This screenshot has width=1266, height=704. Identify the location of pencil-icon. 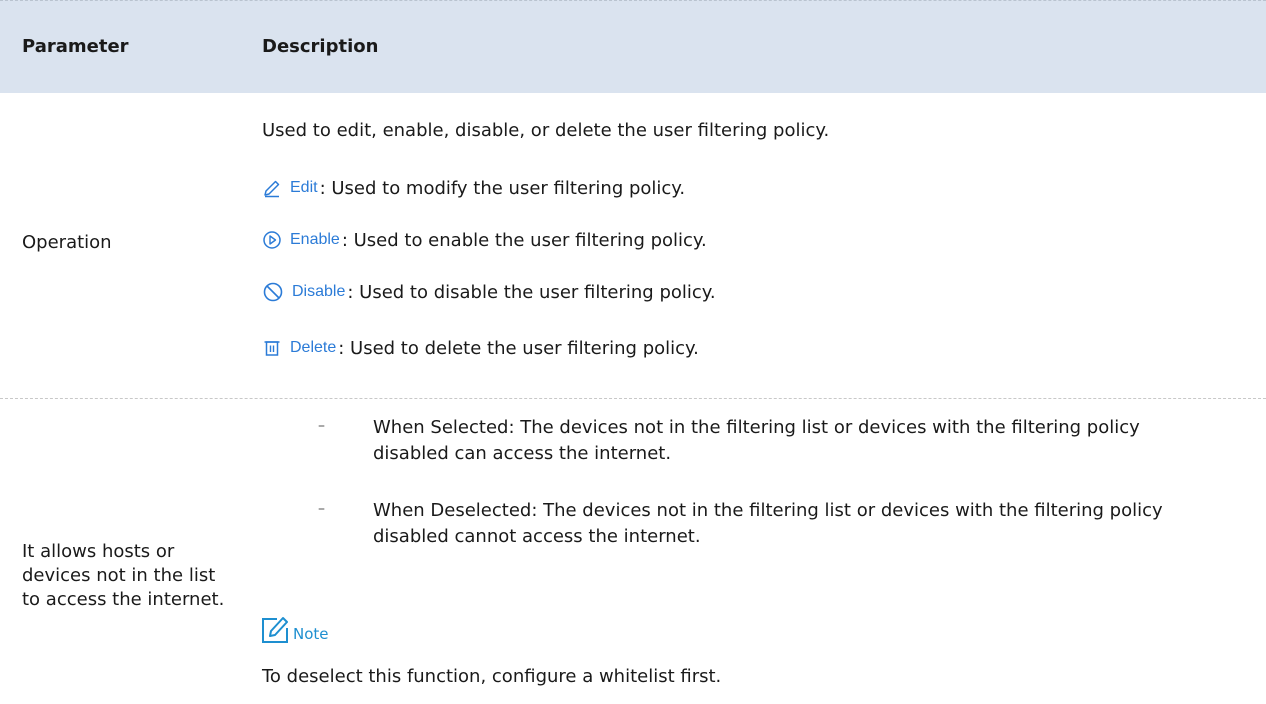
(272, 189).